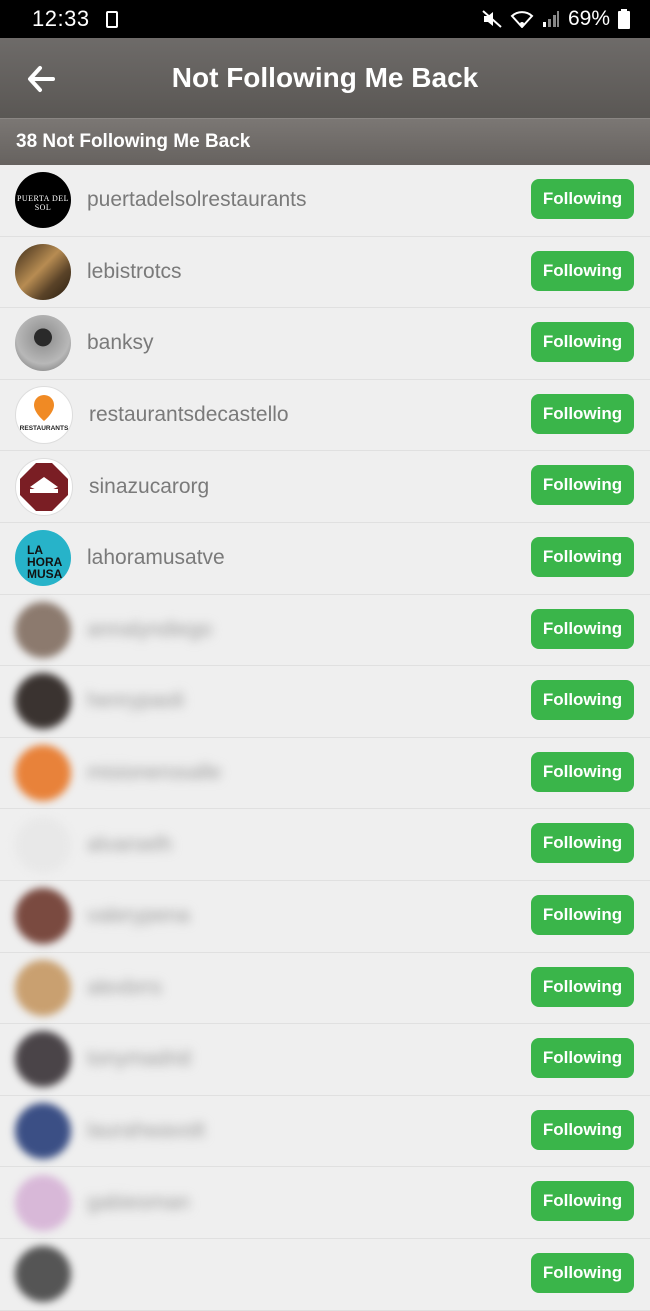 The width and height of the screenshot is (650, 1311). Describe the element at coordinates (492, 19) in the screenshot. I see `mute-icon` at that location.